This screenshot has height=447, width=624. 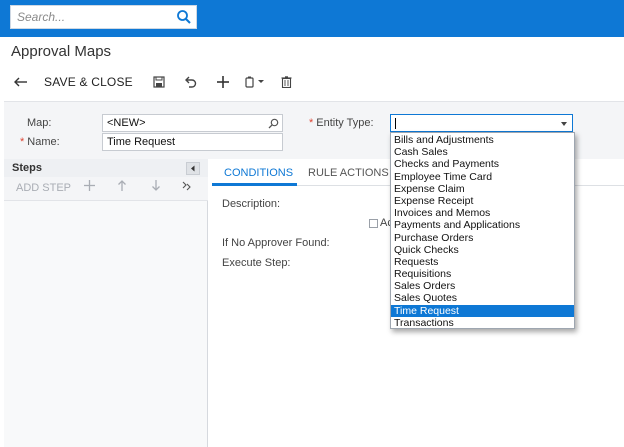 I want to click on active-checkbox, so click(x=373, y=223).